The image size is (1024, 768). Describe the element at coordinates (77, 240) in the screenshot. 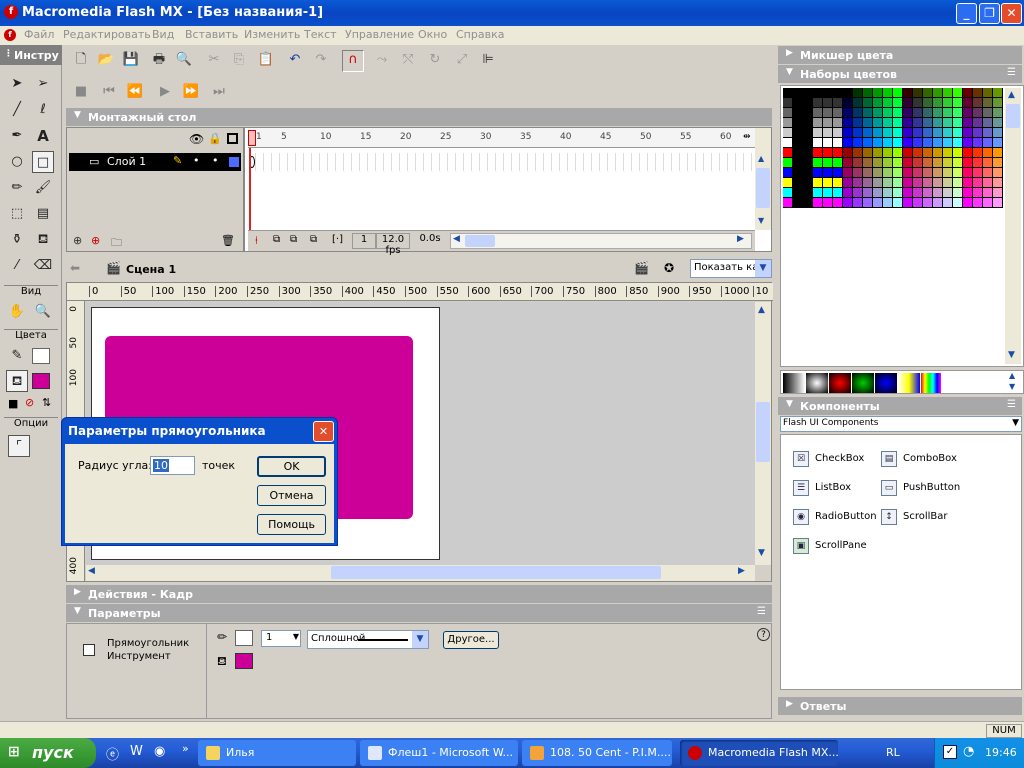

I see `insert-layer-icon: ⊕` at that location.